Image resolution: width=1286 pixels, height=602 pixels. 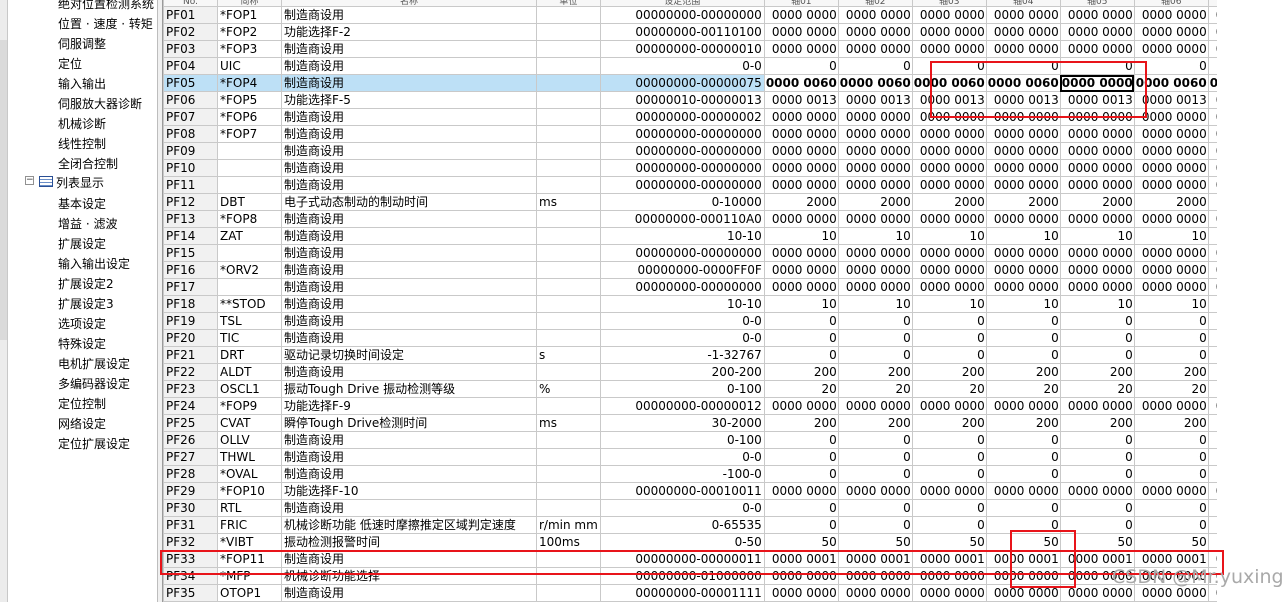 I want to click on tree-scrollbar, so click(x=4, y=301).